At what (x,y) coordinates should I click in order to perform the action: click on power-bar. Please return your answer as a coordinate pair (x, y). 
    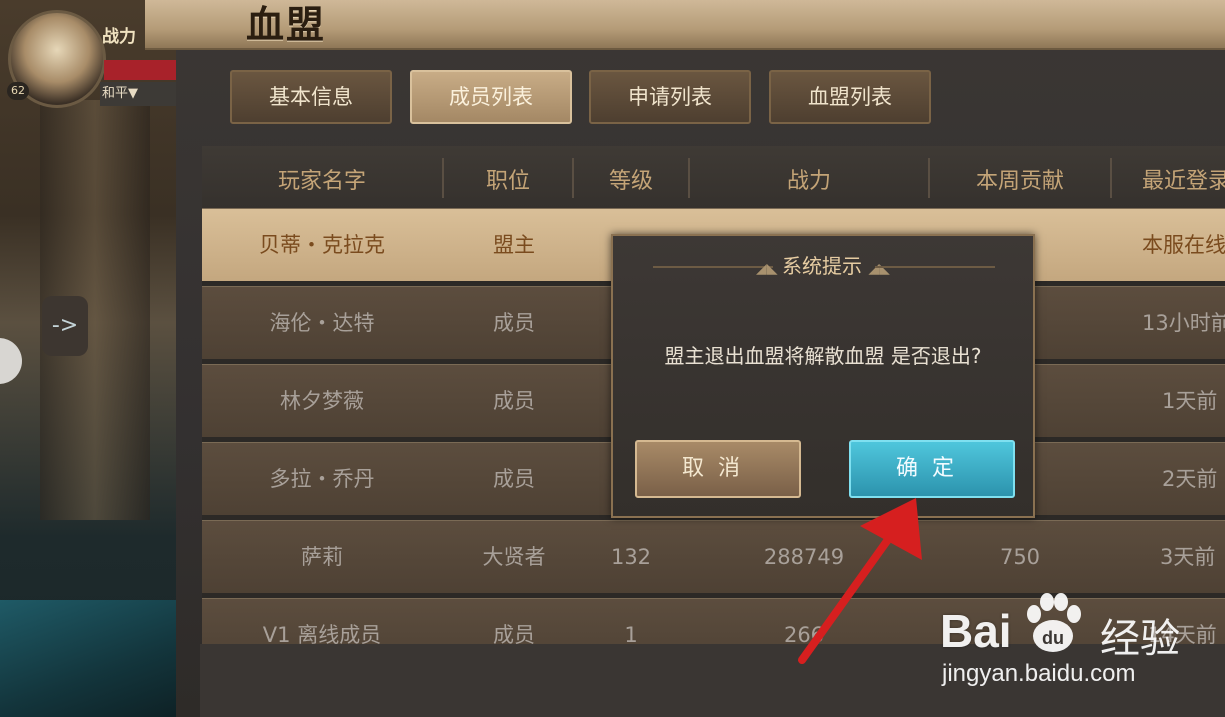
    Looking at the image, I should click on (141, 70).